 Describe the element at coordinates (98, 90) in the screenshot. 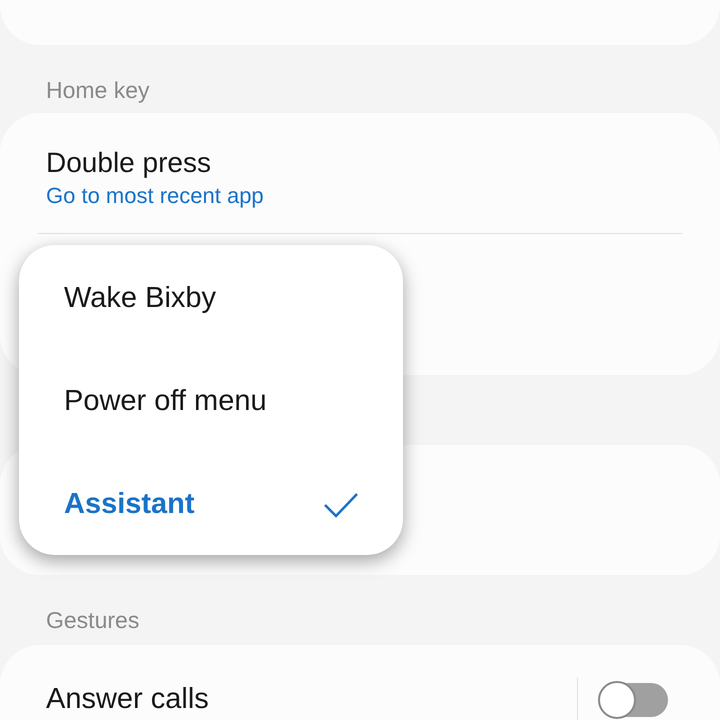

I see `section-header: Home key` at that location.